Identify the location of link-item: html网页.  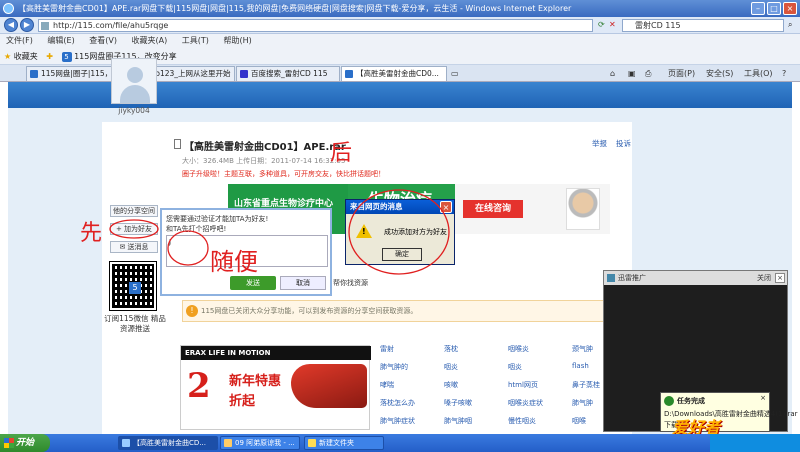
(523, 385).